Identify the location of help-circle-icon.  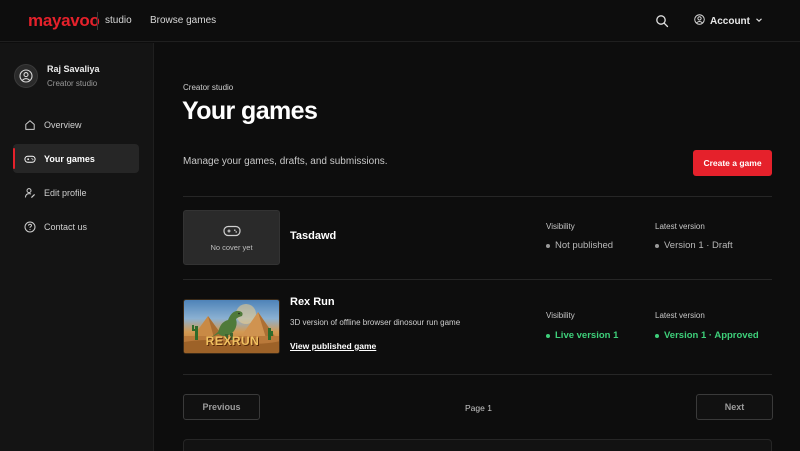
(30, 227).